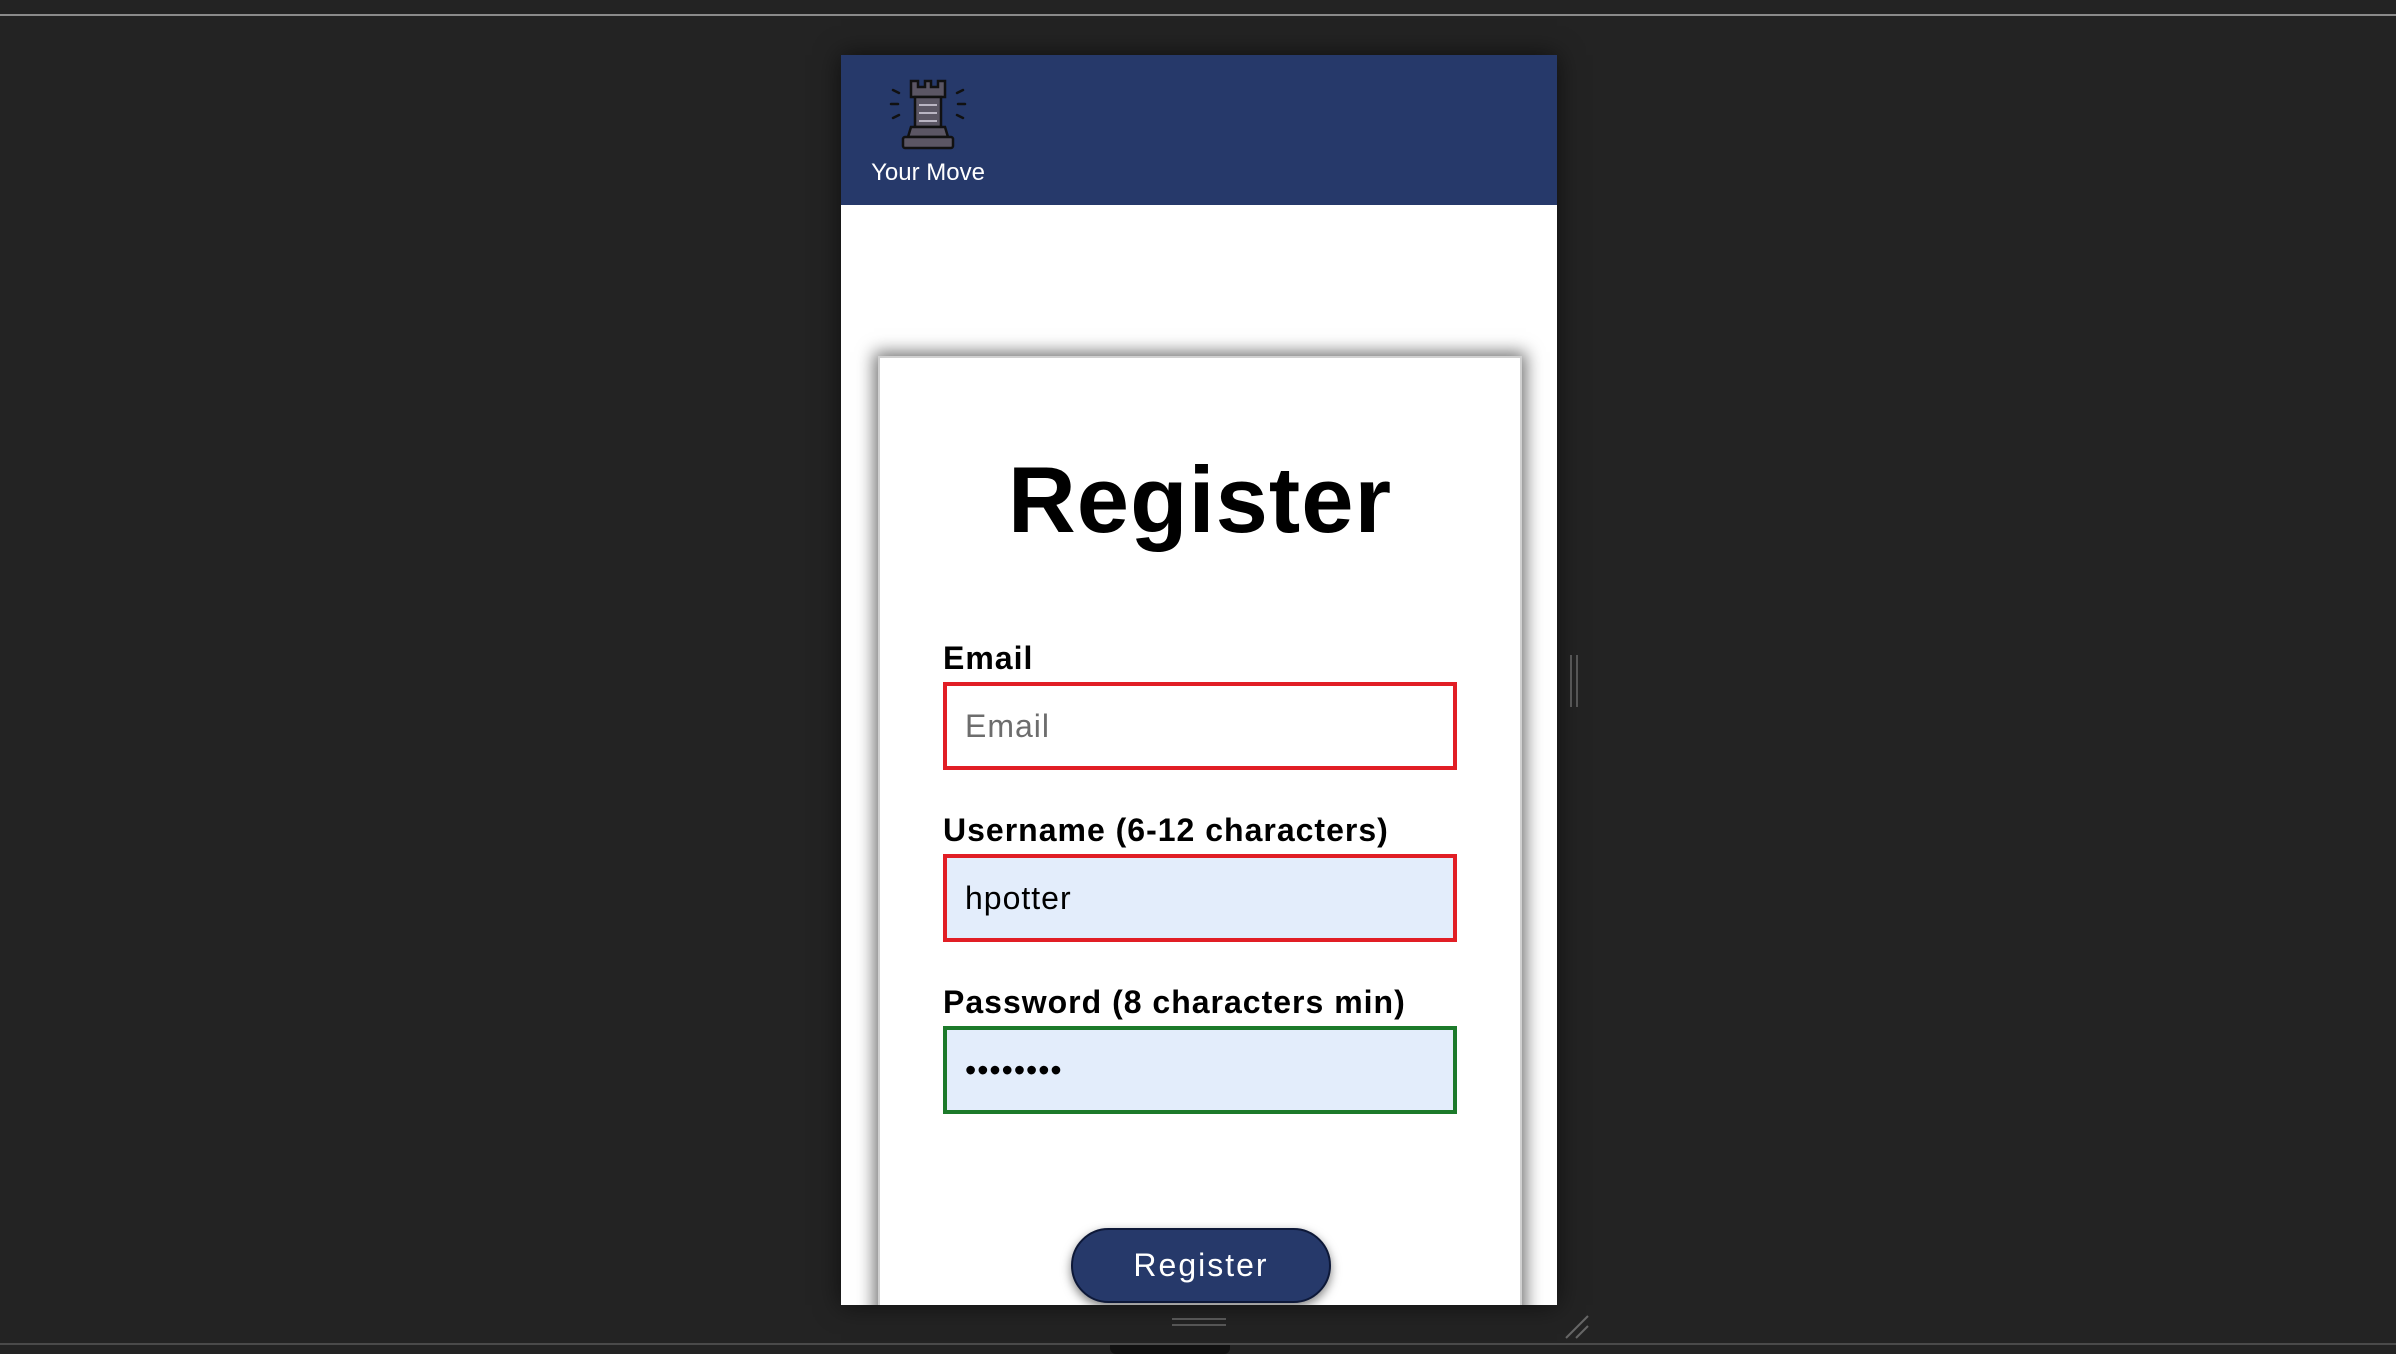 The width and height of the screenshot is (2396, 1354). I want to click on username-label: Username (6-12 characters), so click(1166, 830).